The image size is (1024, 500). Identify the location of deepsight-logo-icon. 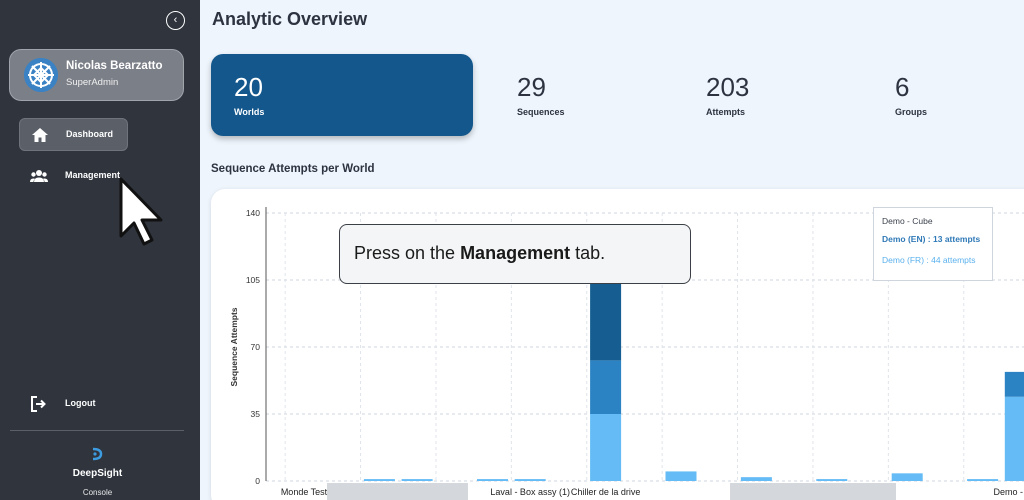
(97, 454).